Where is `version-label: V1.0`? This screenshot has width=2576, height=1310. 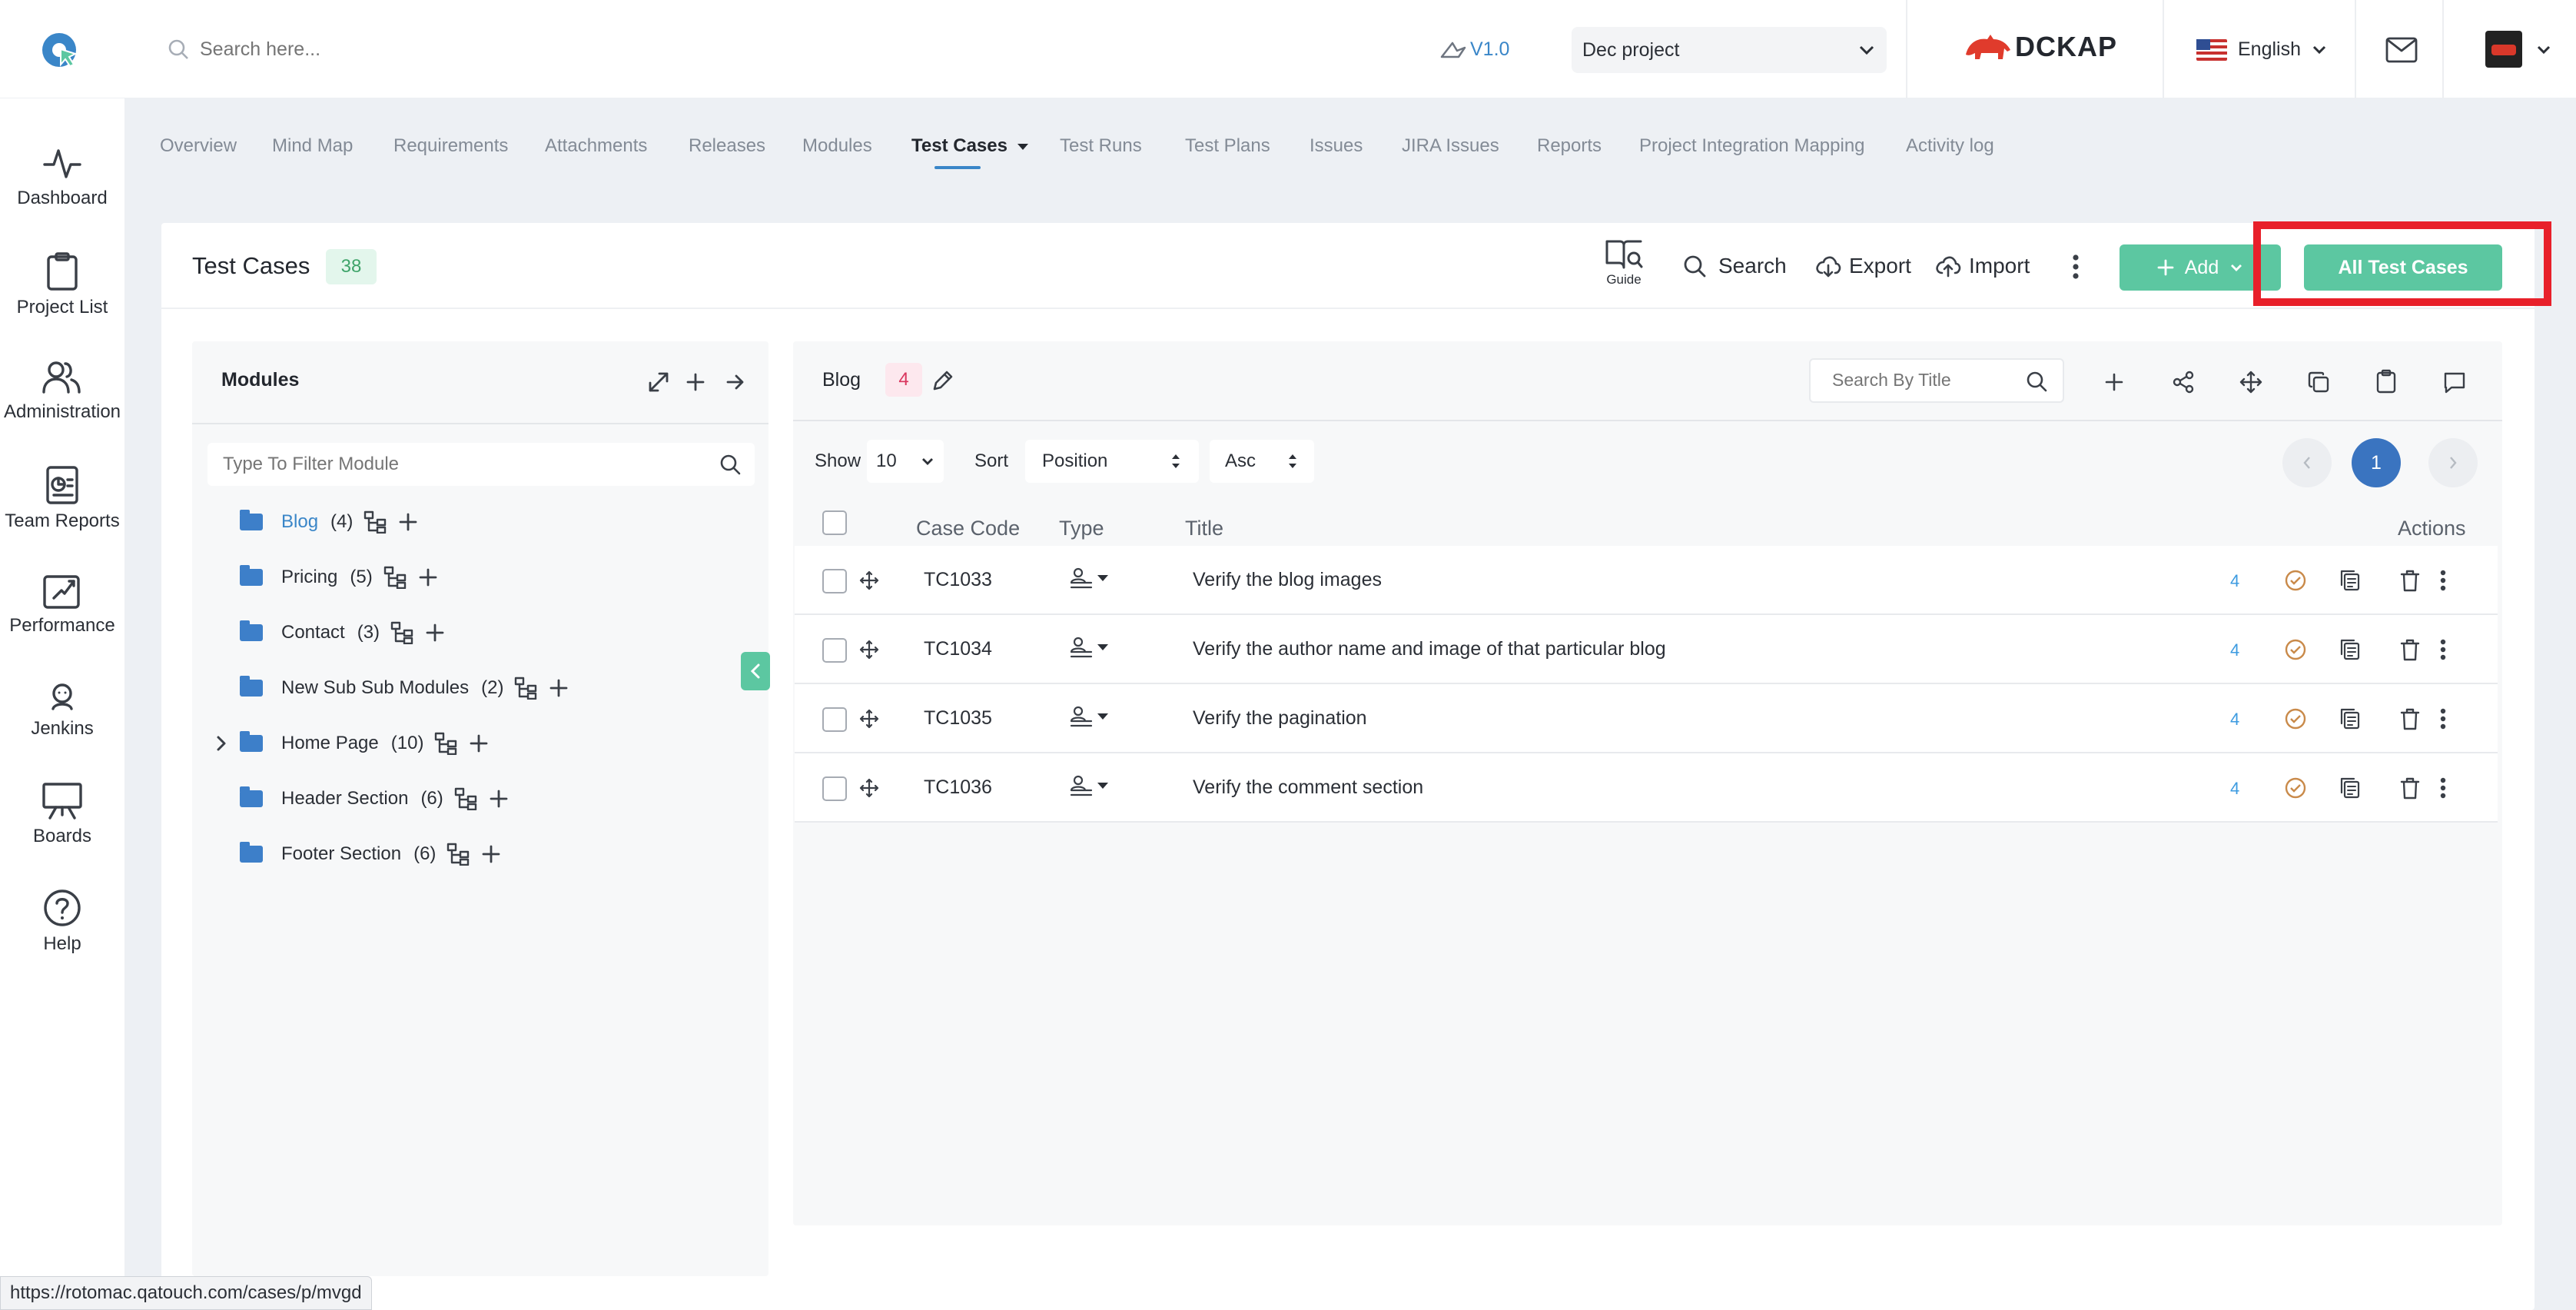 version-label: V1.0 is located at coordinates (1489, 49).